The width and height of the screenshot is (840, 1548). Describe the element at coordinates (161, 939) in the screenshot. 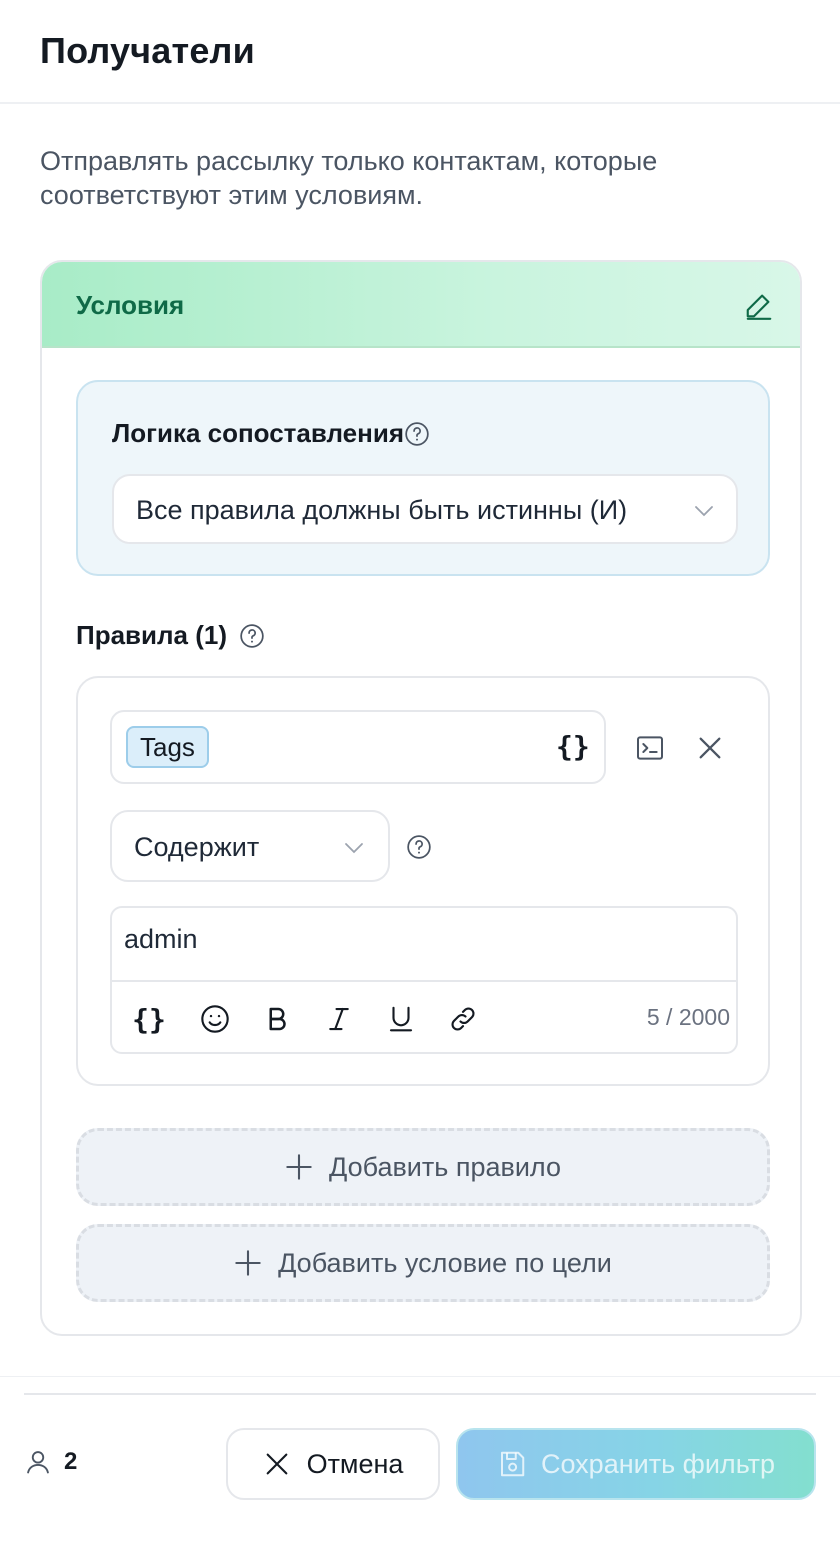

I see `rule-value-text: admin` at that location.